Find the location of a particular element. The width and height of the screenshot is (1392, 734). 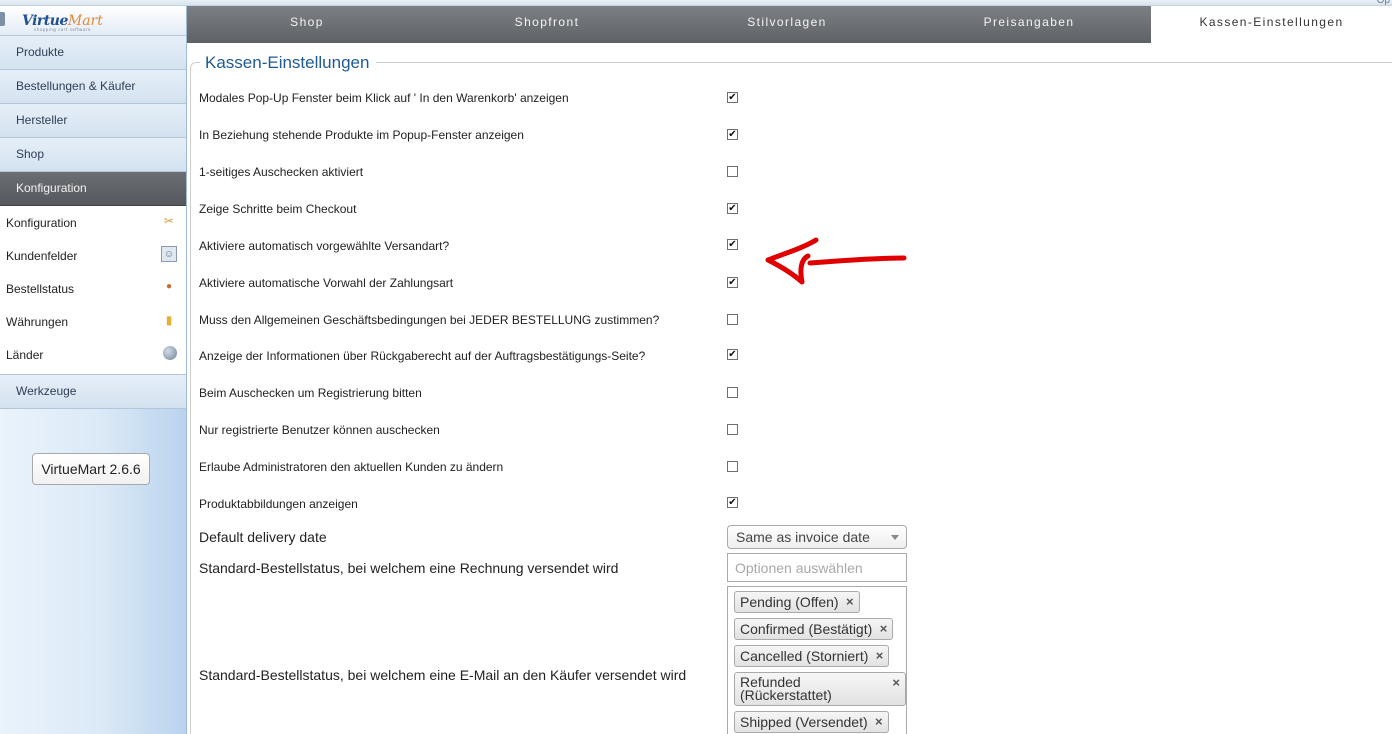

sidebar-toggle-handle is located at coordinates (2, 19).